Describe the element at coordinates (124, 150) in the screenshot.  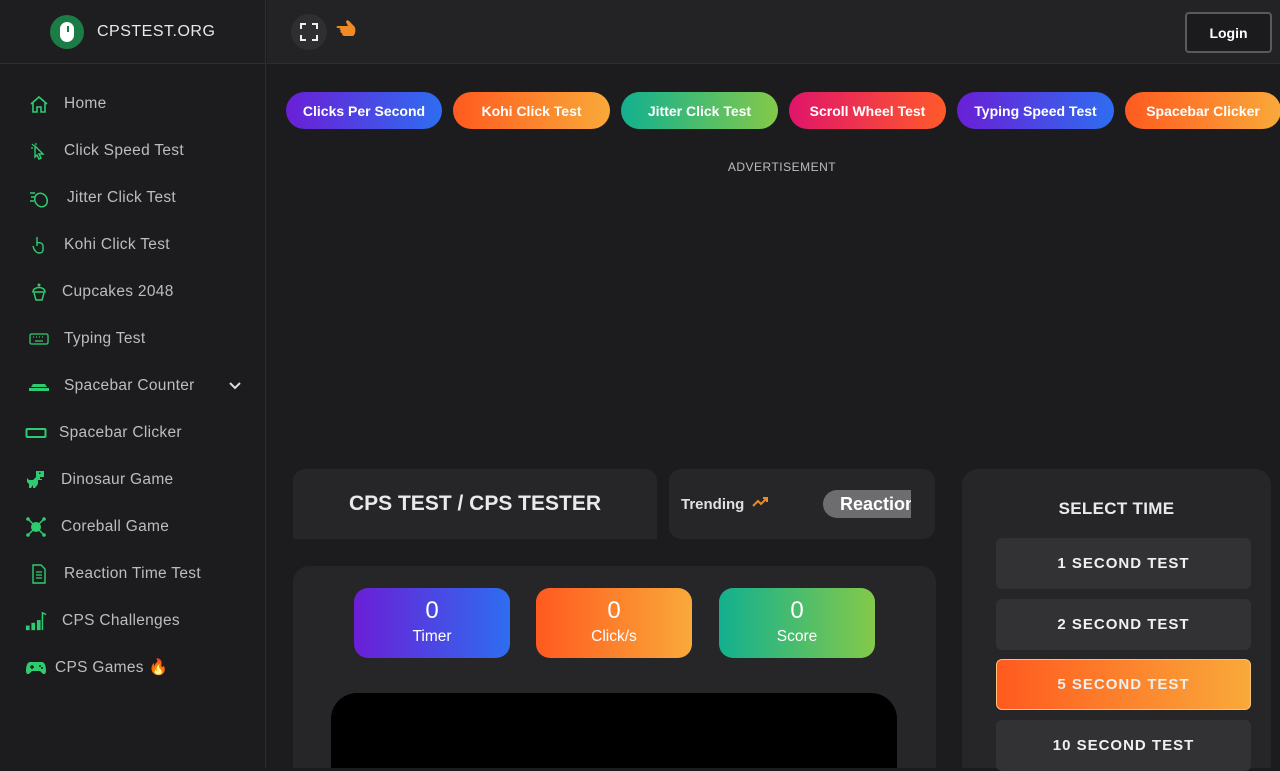
I see `sidebar-item-label: Click Speed Test` at that location.